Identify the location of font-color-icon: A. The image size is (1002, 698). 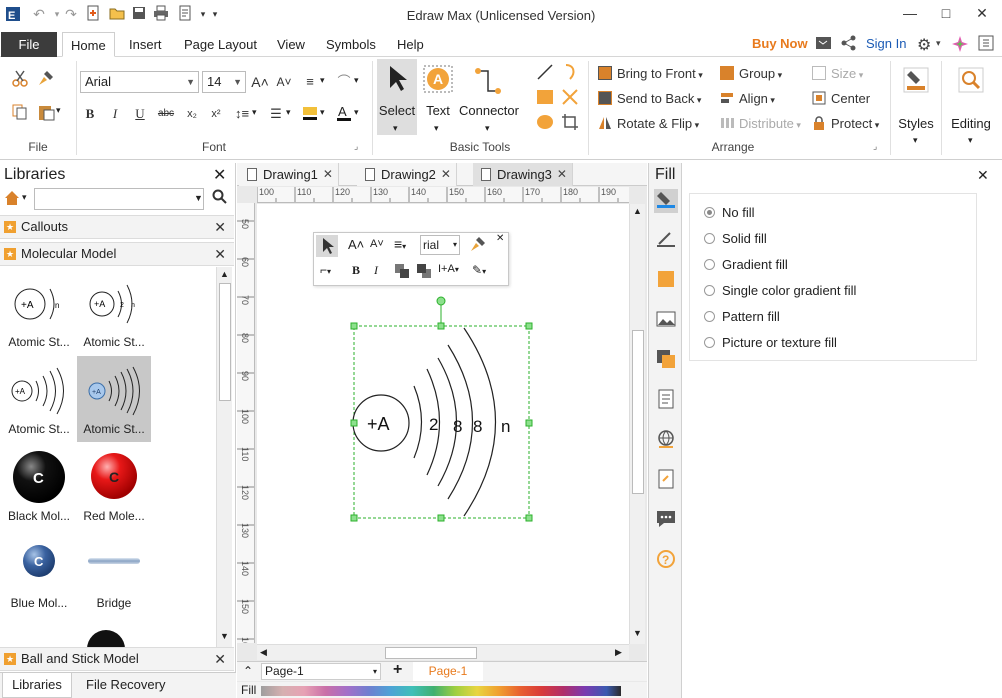
(344, 114).